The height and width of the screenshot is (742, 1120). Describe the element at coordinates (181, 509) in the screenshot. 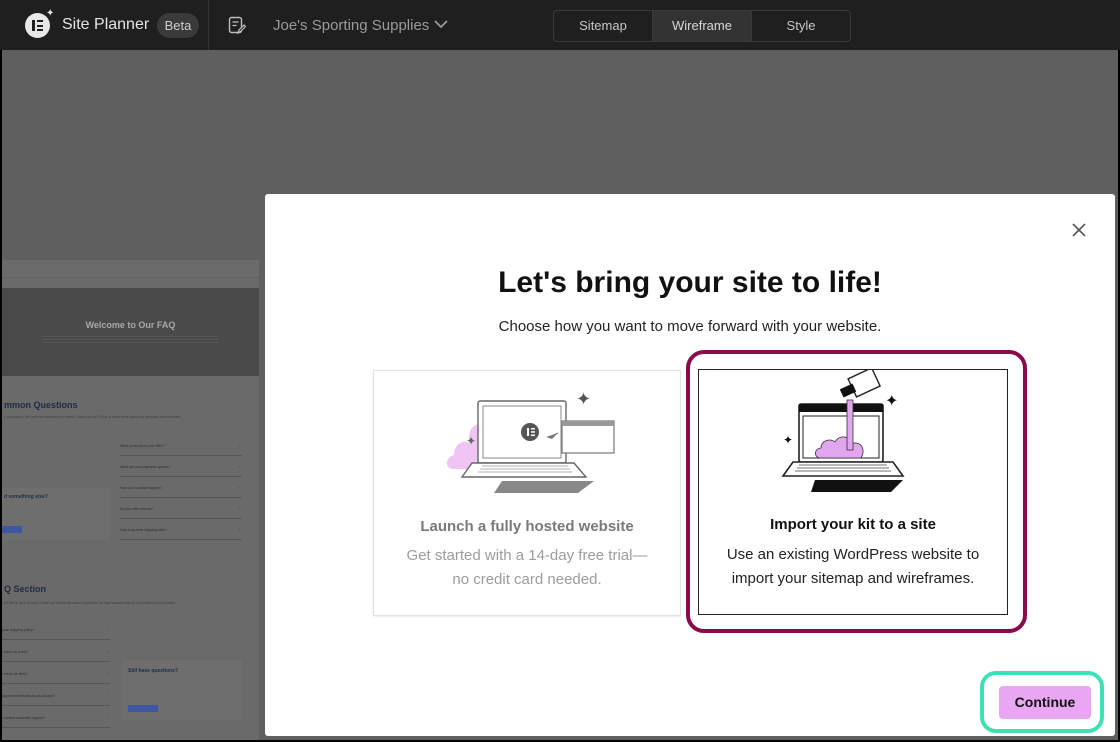

I see `wireframe-question: Do you offer refunds? ›` at that location.